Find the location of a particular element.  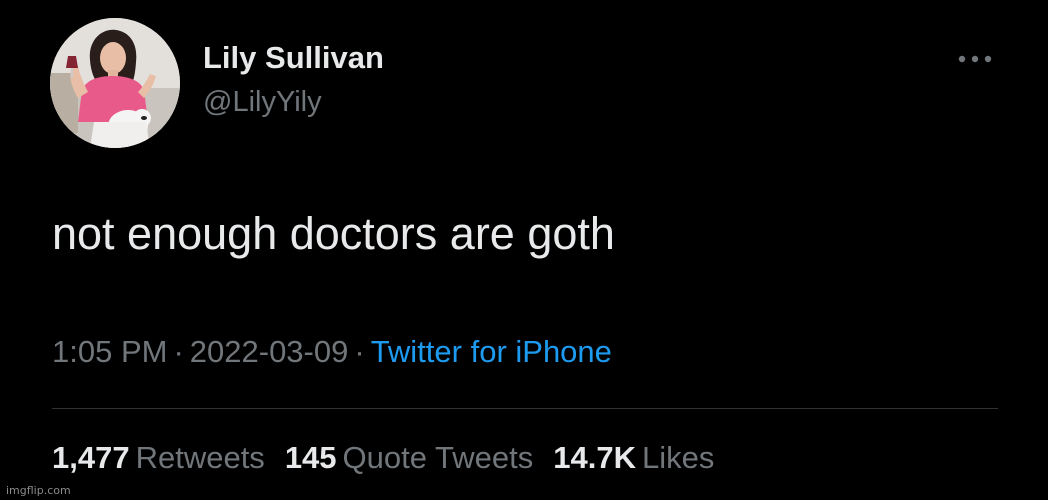

author-handle: @LilyYily is located at coordinates (262, 102).